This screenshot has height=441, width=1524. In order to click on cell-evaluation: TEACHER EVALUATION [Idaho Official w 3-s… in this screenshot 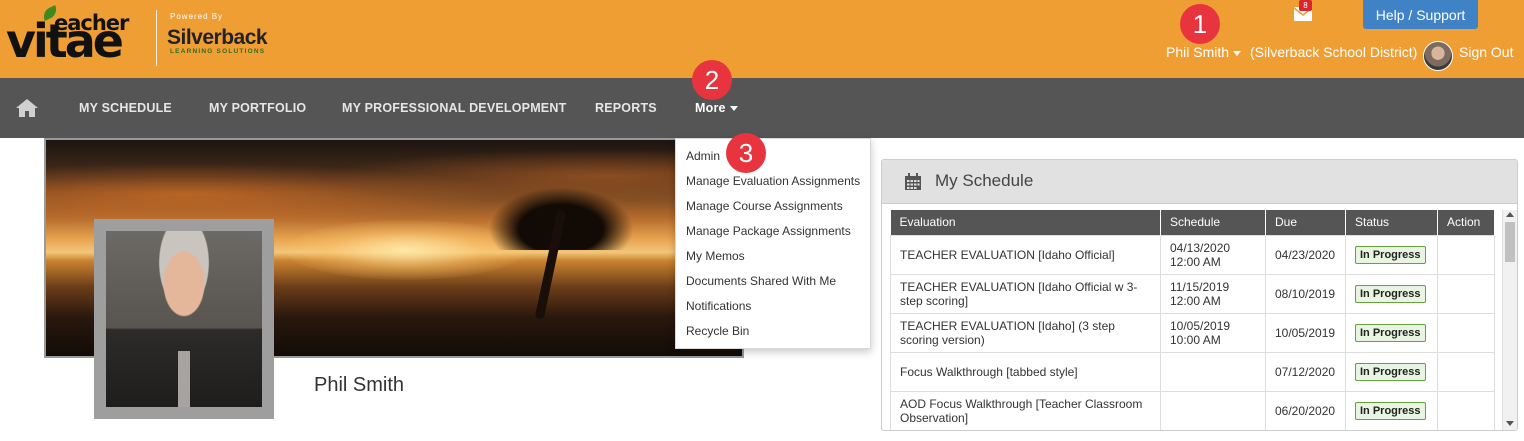, I will do `click(1025, 293)`.